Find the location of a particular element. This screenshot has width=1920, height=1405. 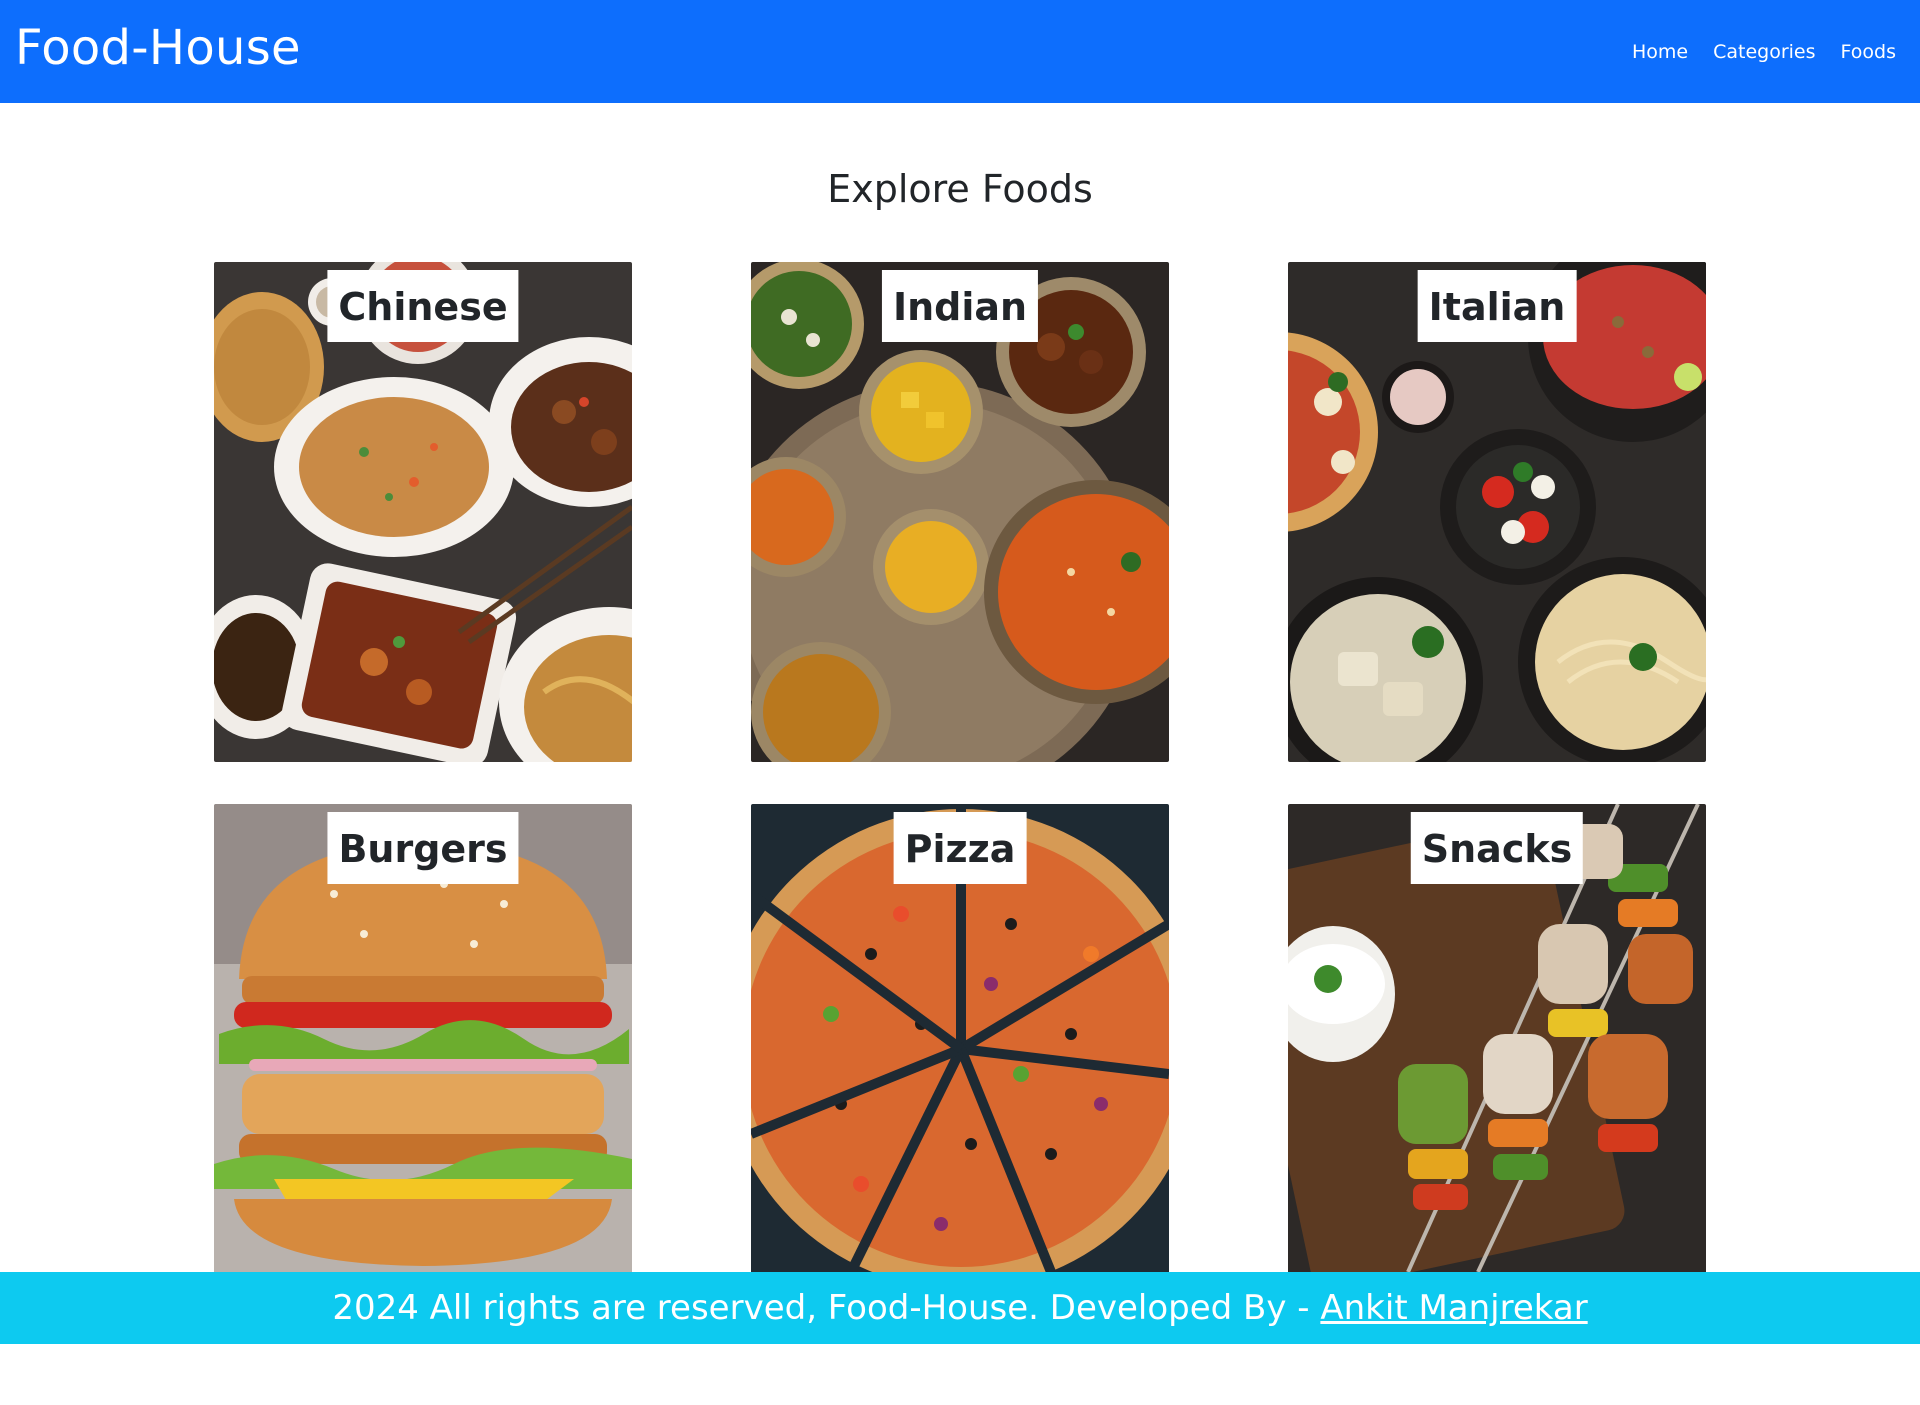

category-card-italian: Italian is located at coordinates (1497, 512).